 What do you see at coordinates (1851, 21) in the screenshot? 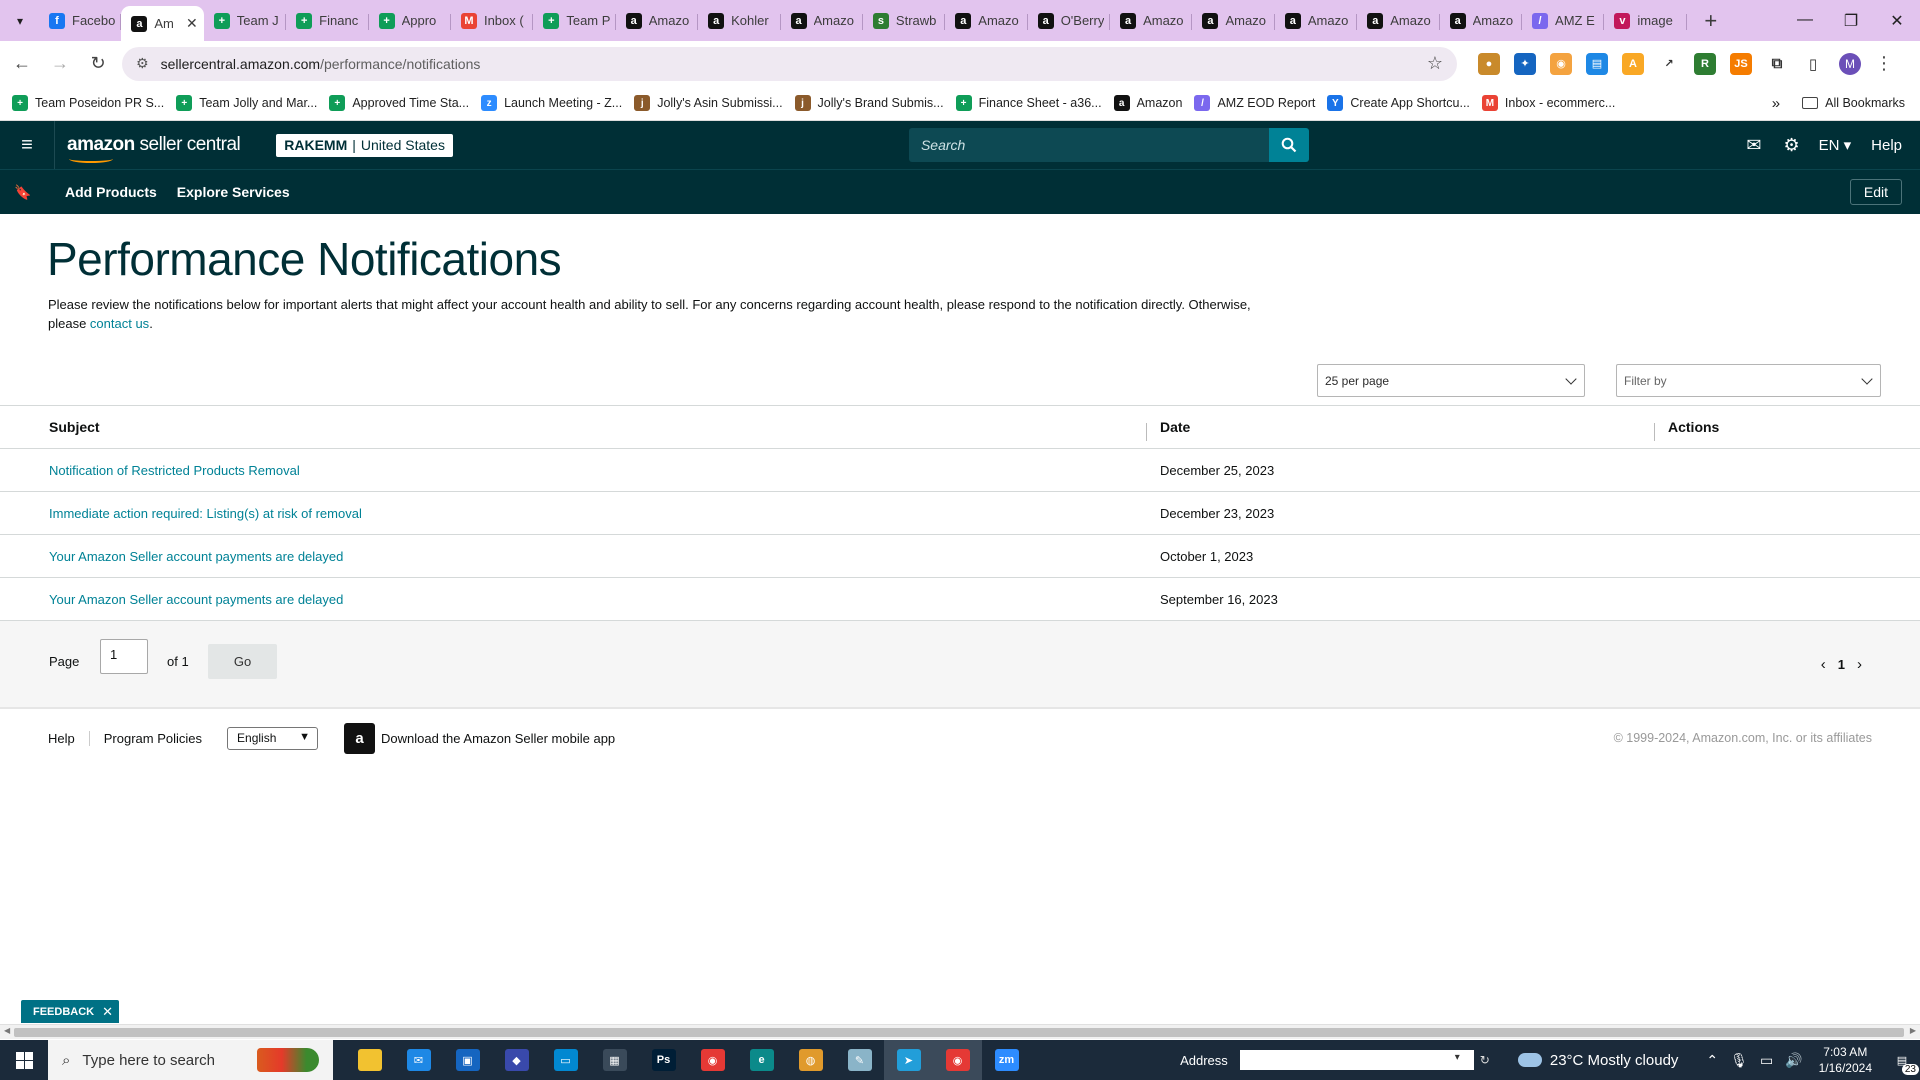
I see `restore-icon: ❐` at bounding box center [1851, 21].